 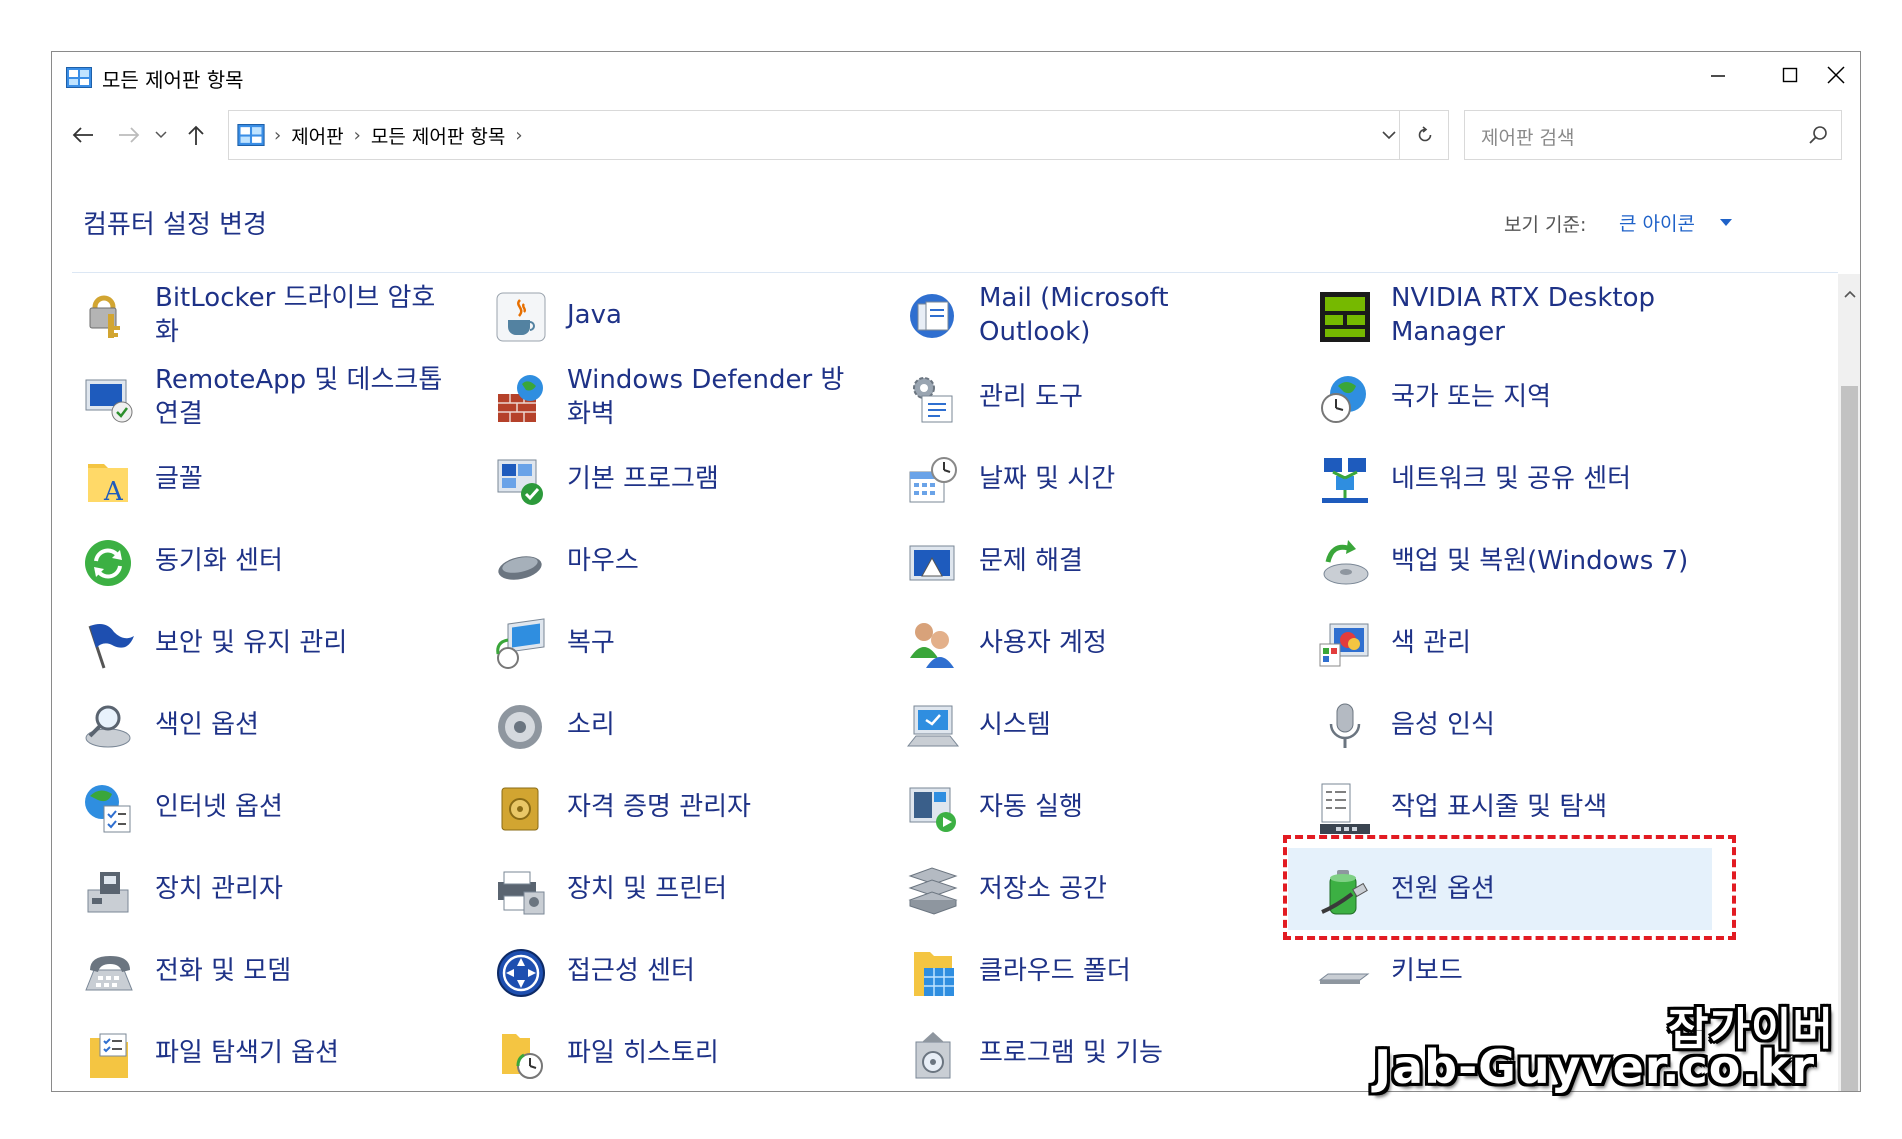 I want to click on item-label: 클라우드 폴더, so click(x=1129, y=971).